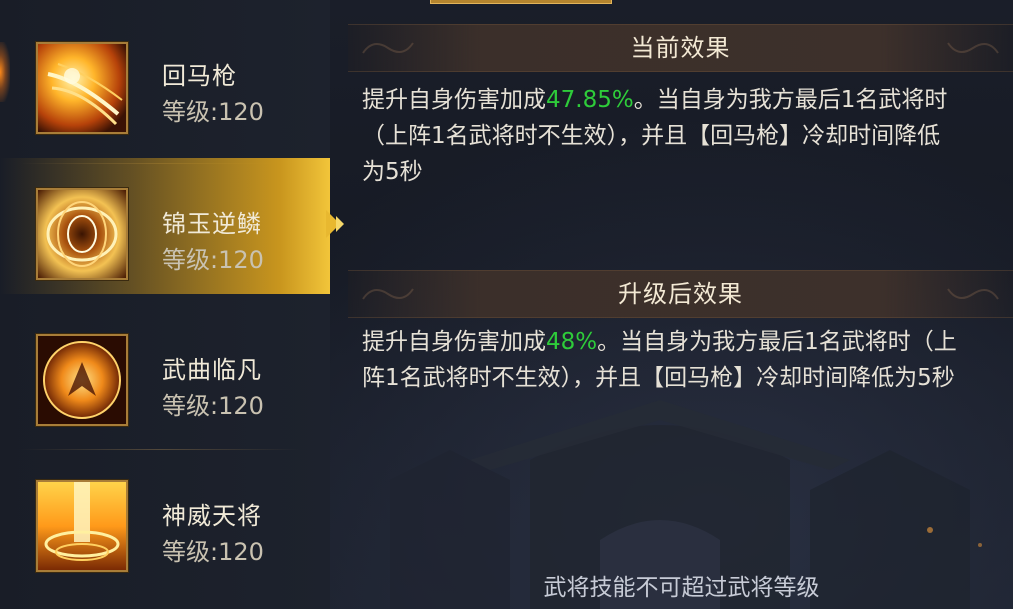 This screenshot has height=609, width=1013. I want to click on spear-slash-icon, so click(82, 88).